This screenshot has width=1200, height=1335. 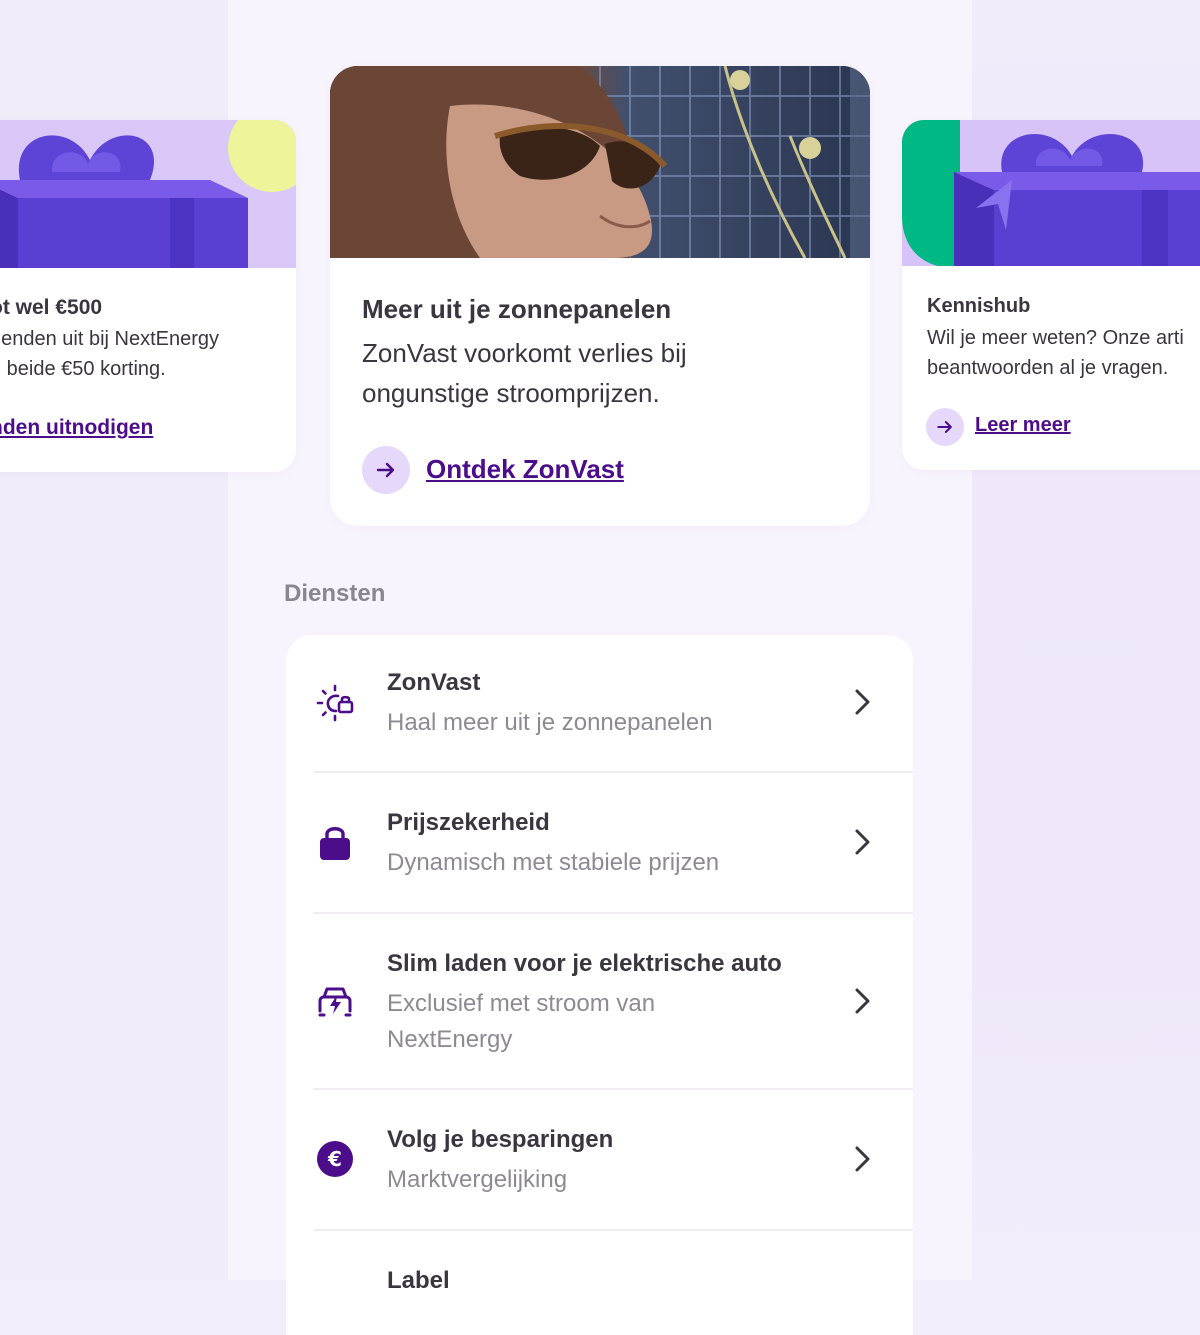 What do you see at coordinates (553, 862) in the screenshot?
I see `service-subtitle: Dynamisch met stabiele prijzen` at bounding box center [553, 862].